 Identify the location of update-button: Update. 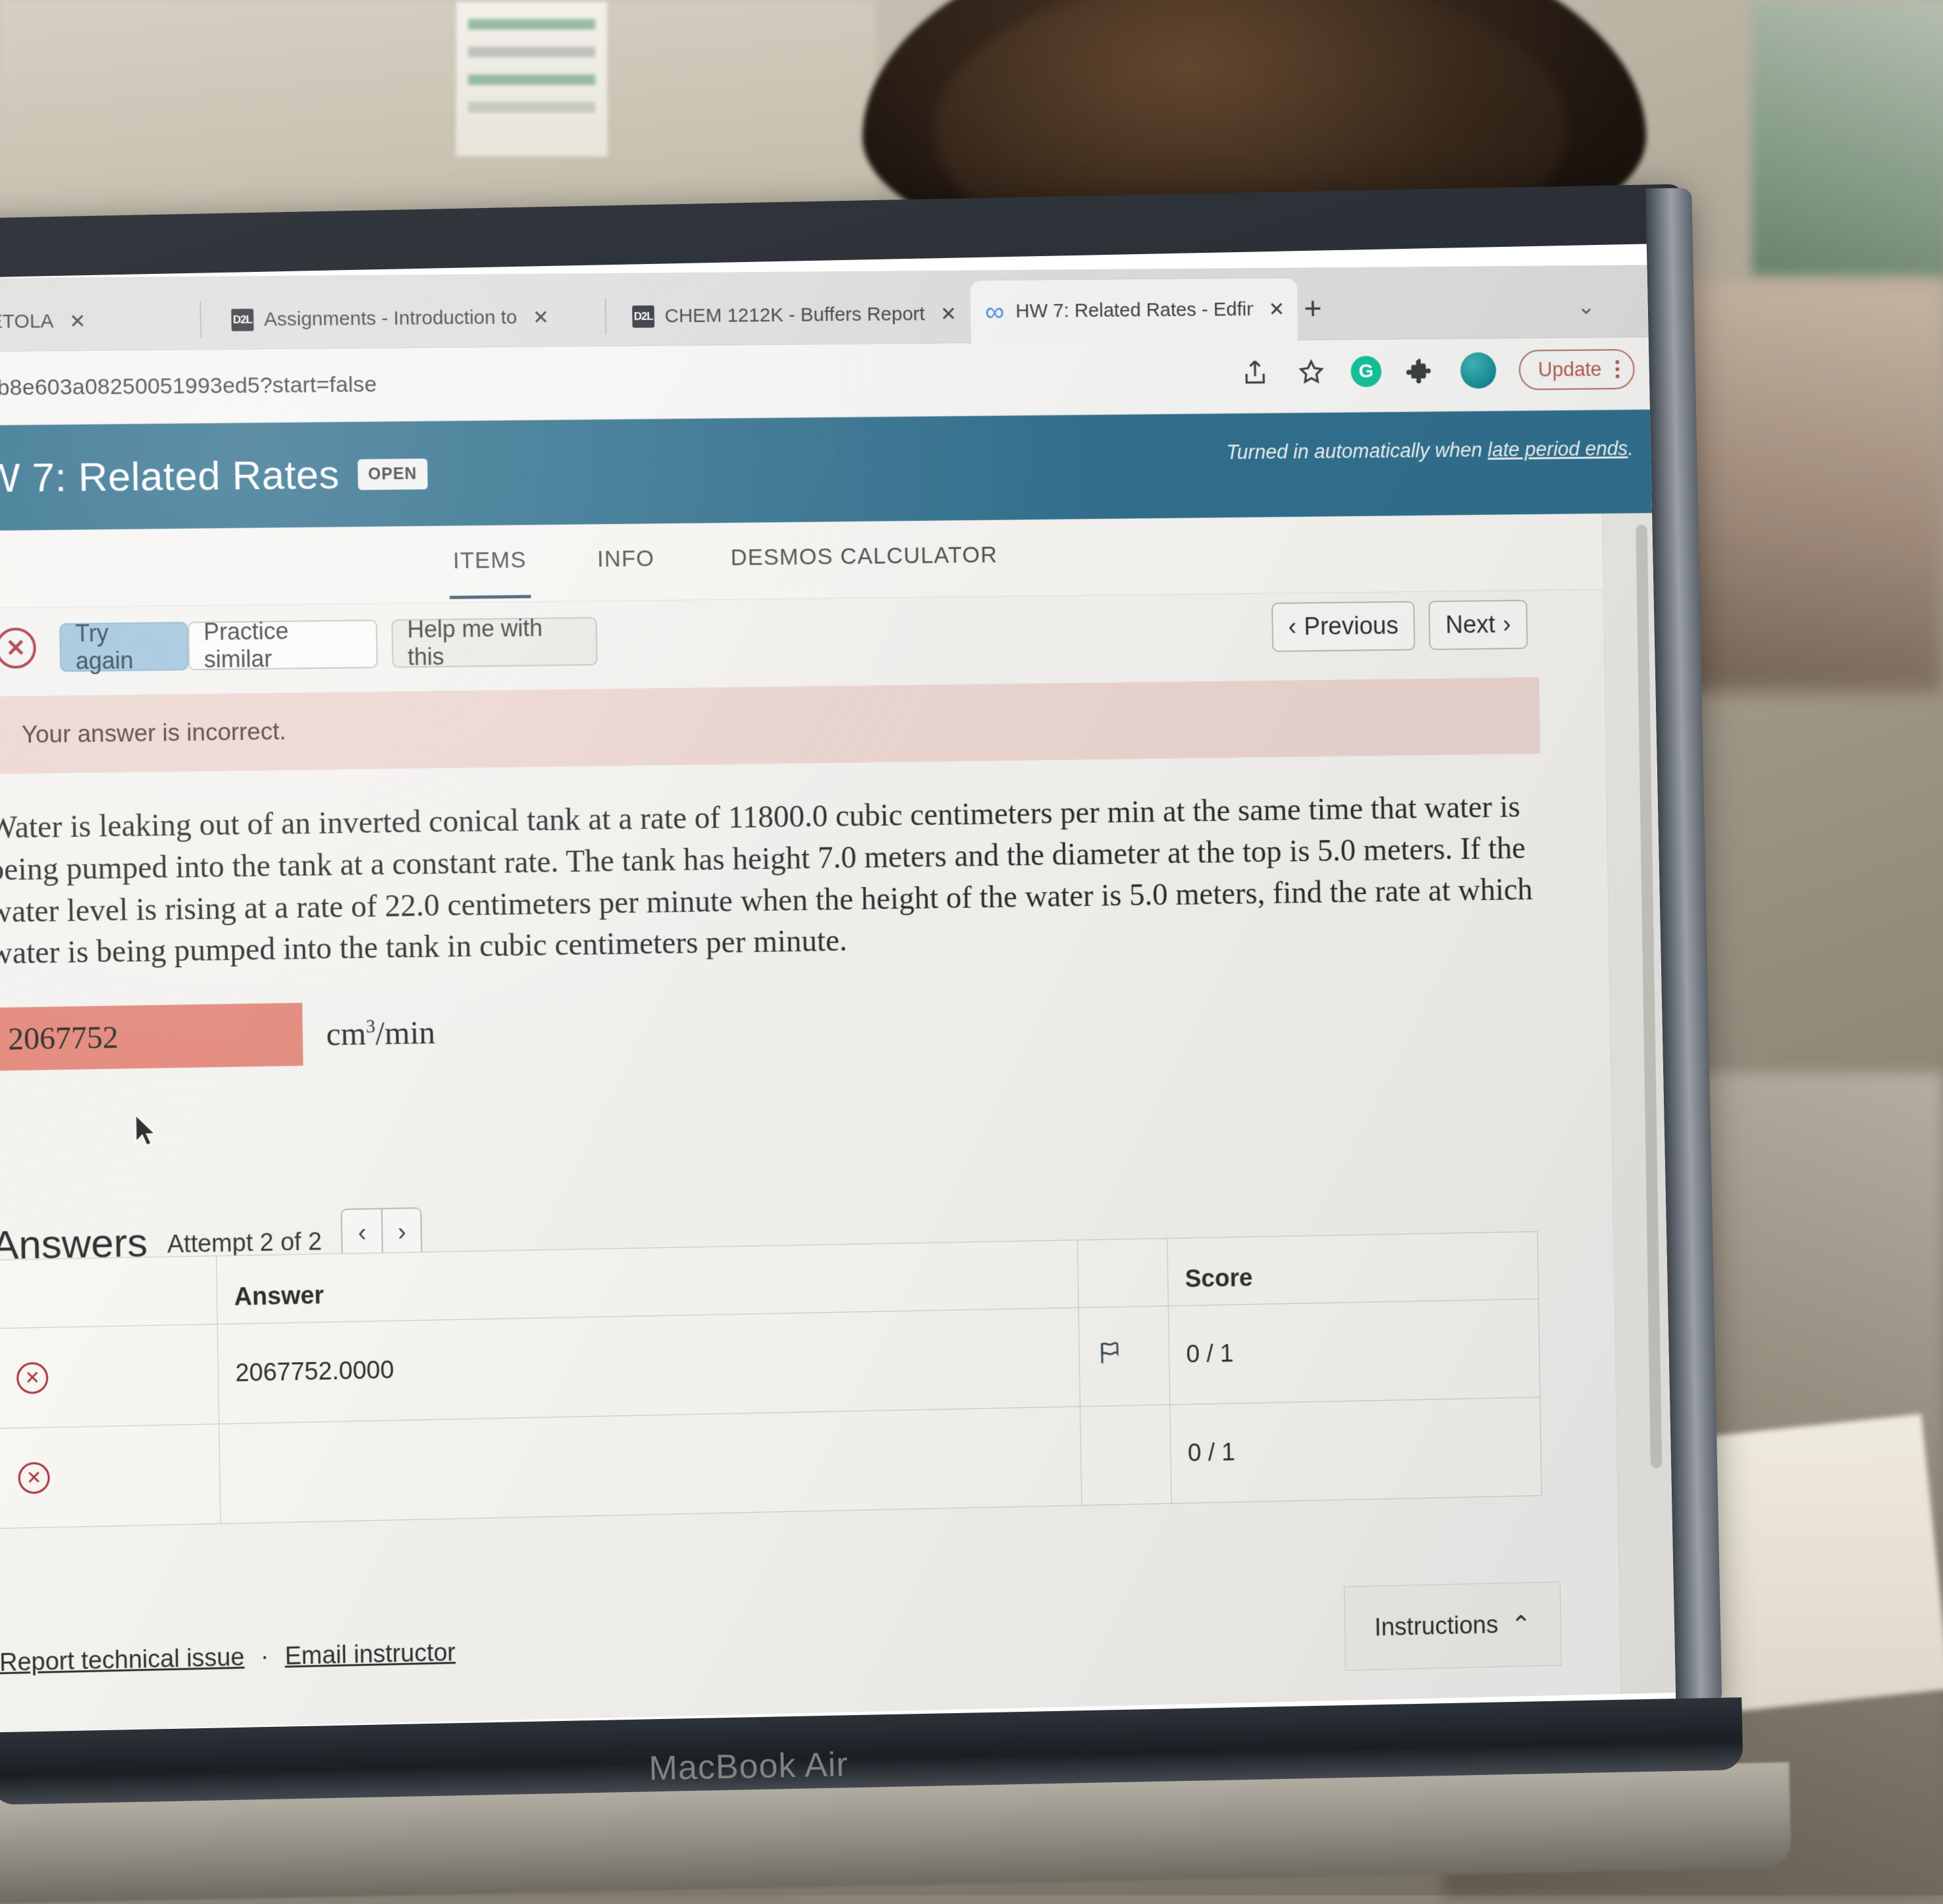
(1577, 369).